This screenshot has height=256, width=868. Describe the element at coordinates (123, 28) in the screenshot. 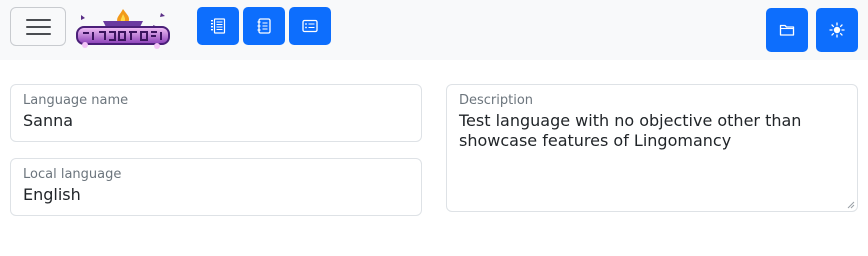

I see `app-logo` at that location.